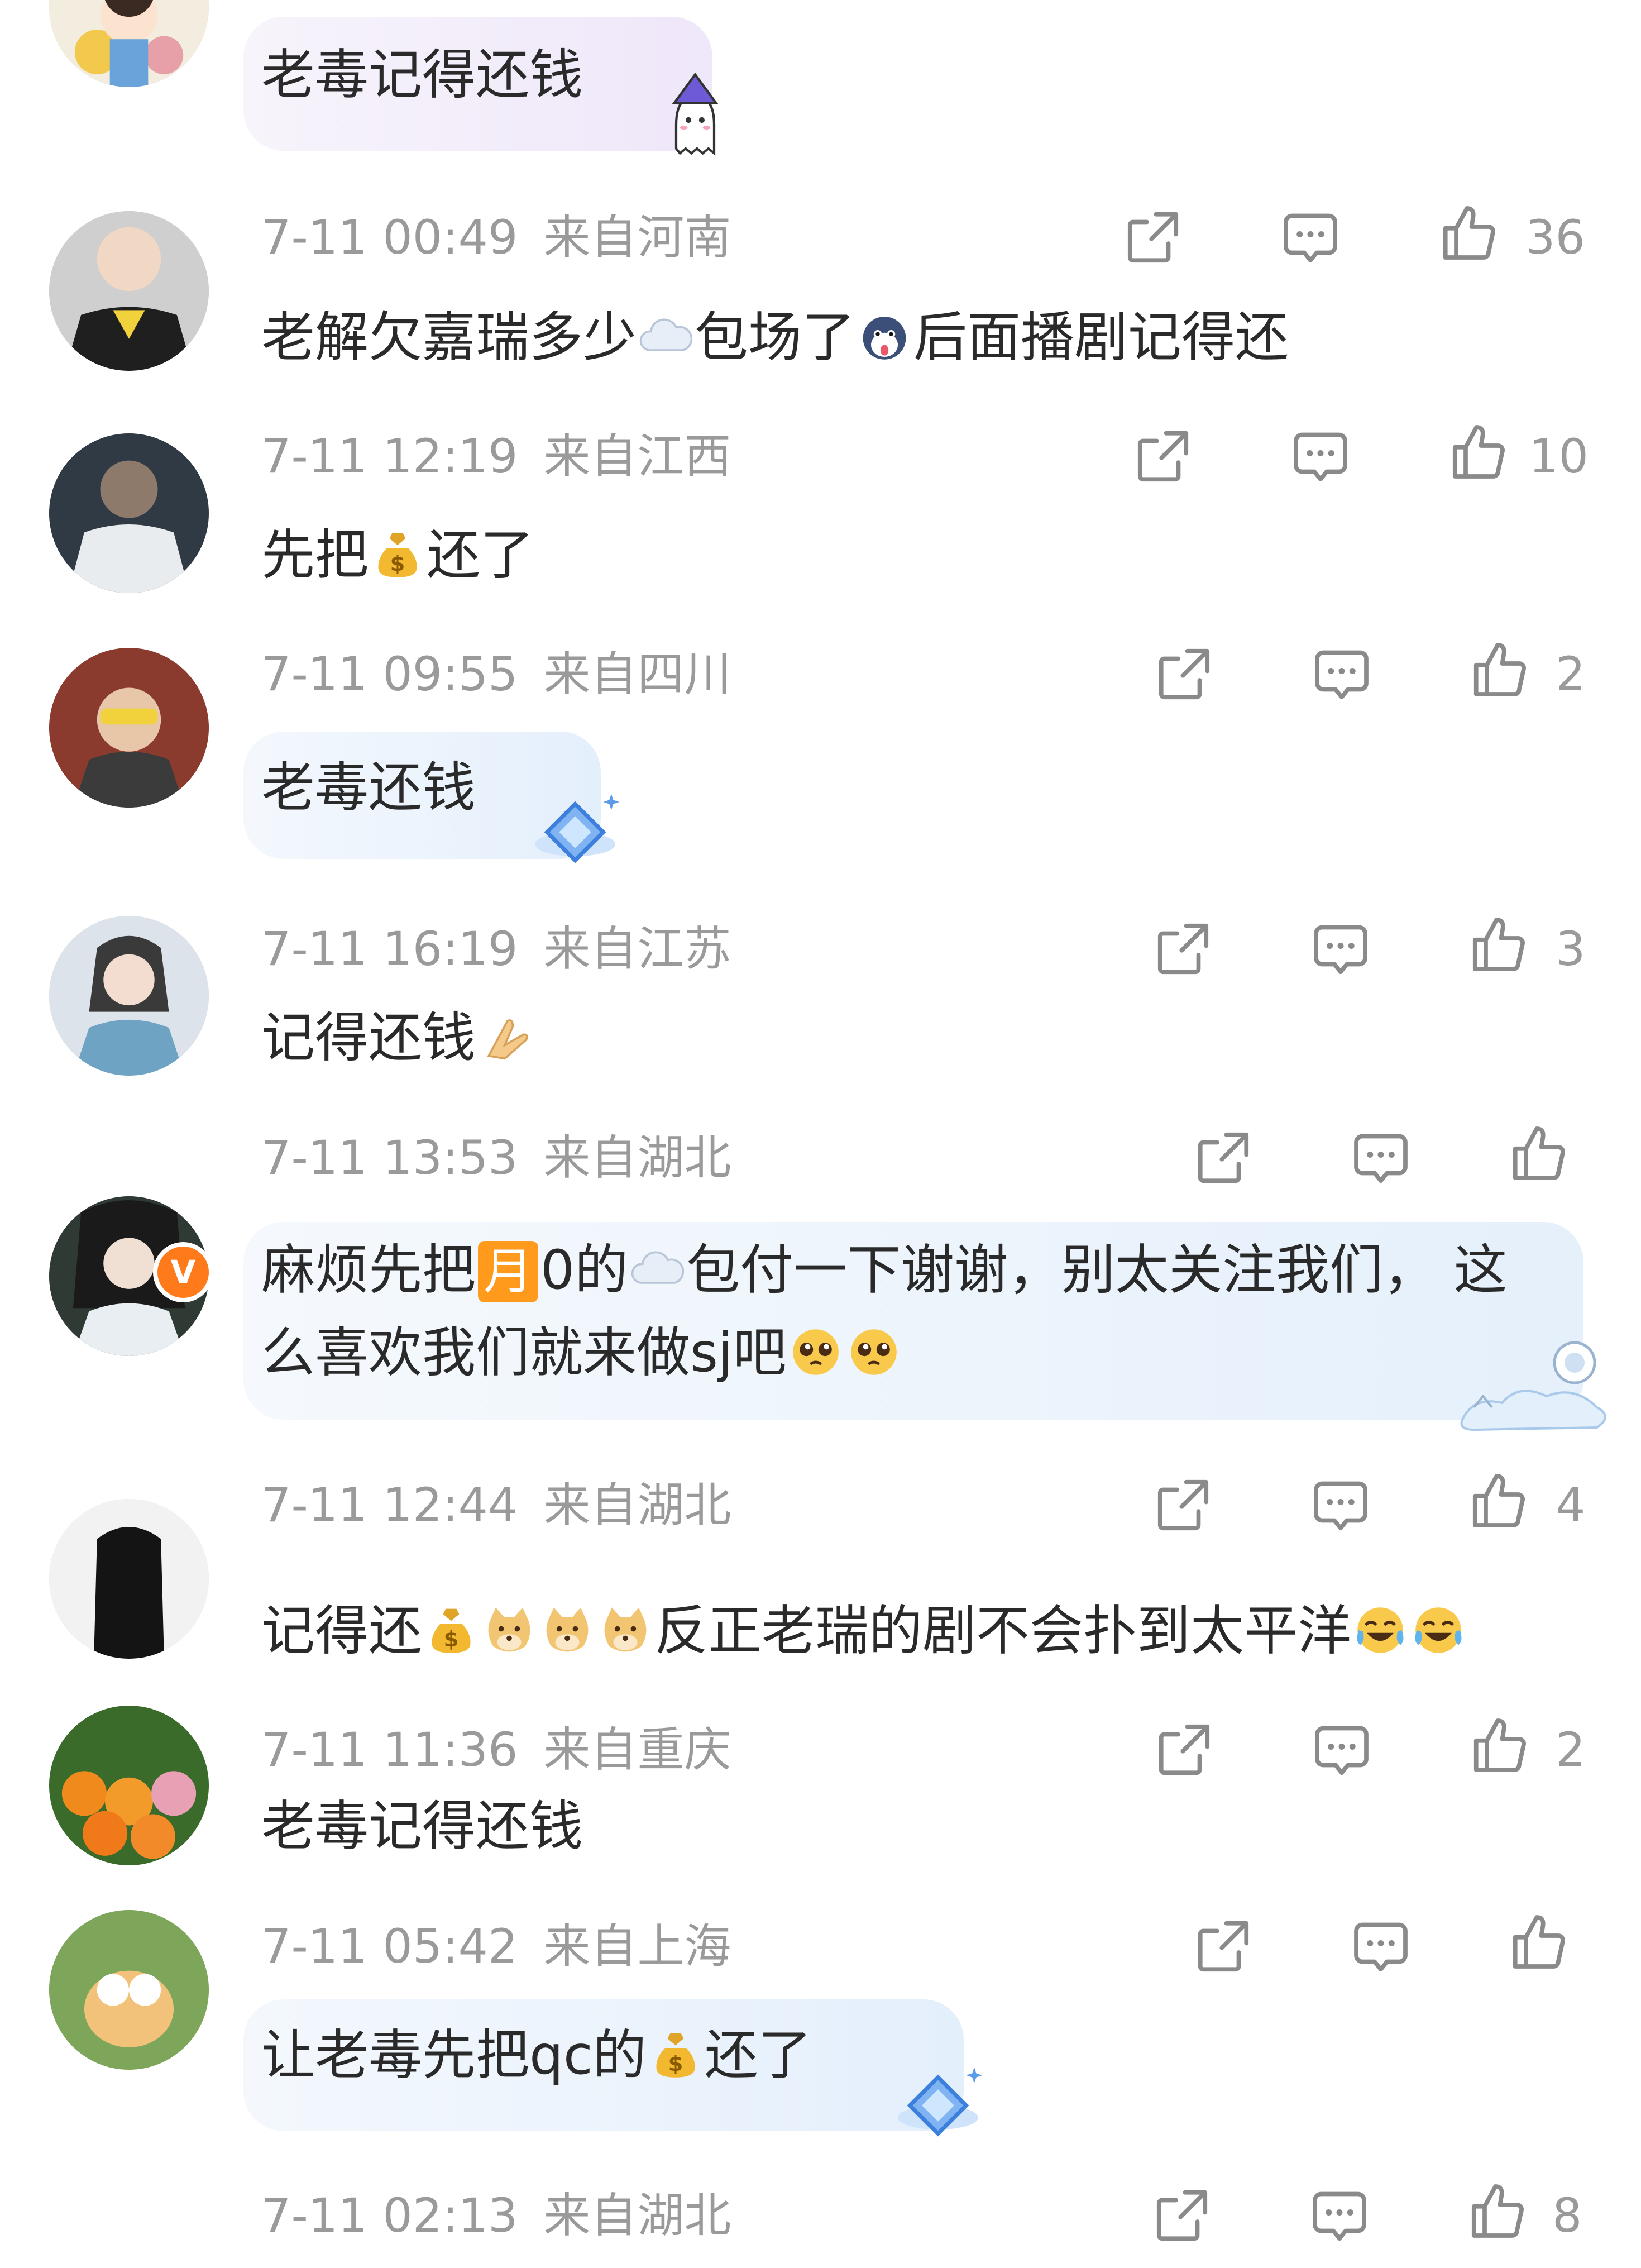 The image size is (1641, 2268). Describe the element at coordinates (389, 456) in the screenshot. I see `comment-time: 7-11 12:19` at that location.